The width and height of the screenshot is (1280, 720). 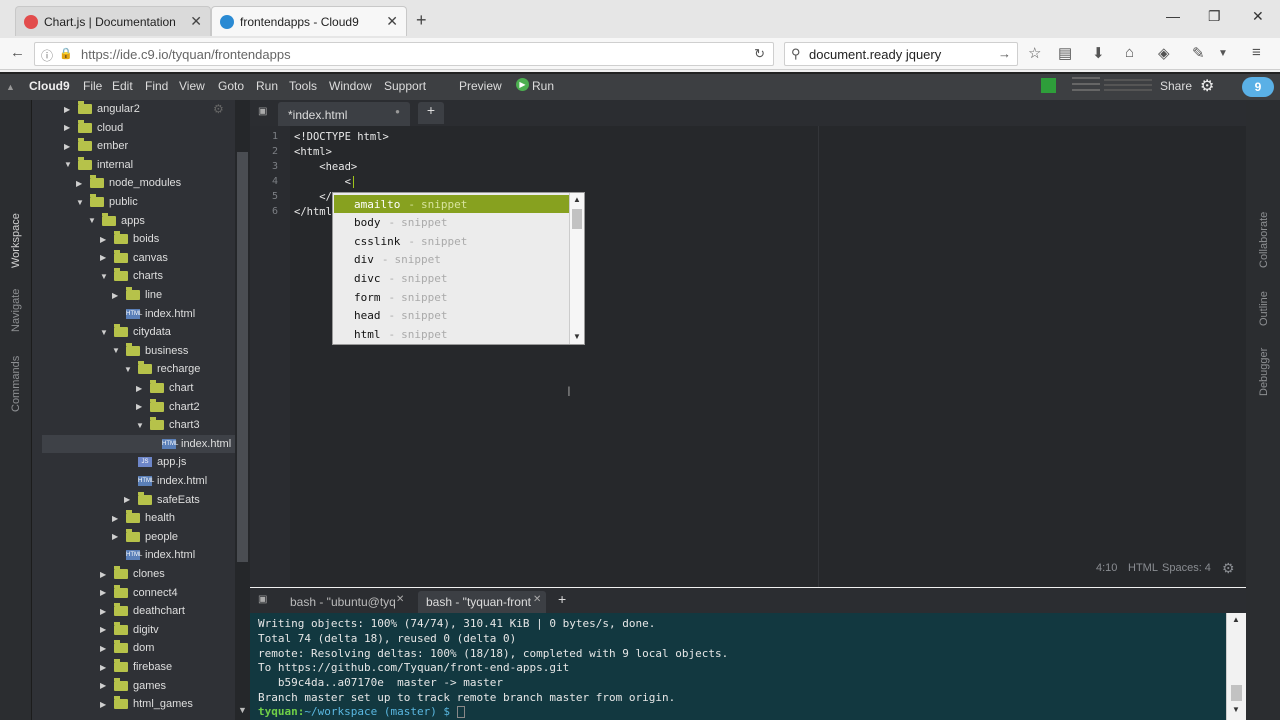 I want to click on download-icon: ⬇, so click(x=1098, y=53).